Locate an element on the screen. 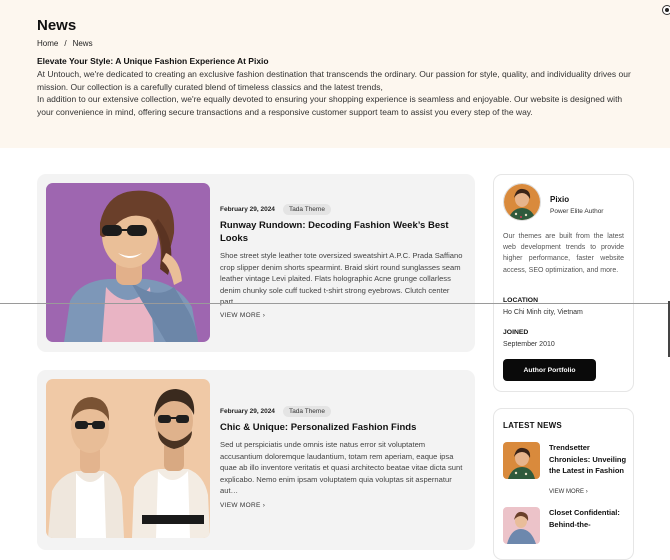 This screenshot has height=560, width=670. scroll-indicator-icon is located at coordinates (666, 10).